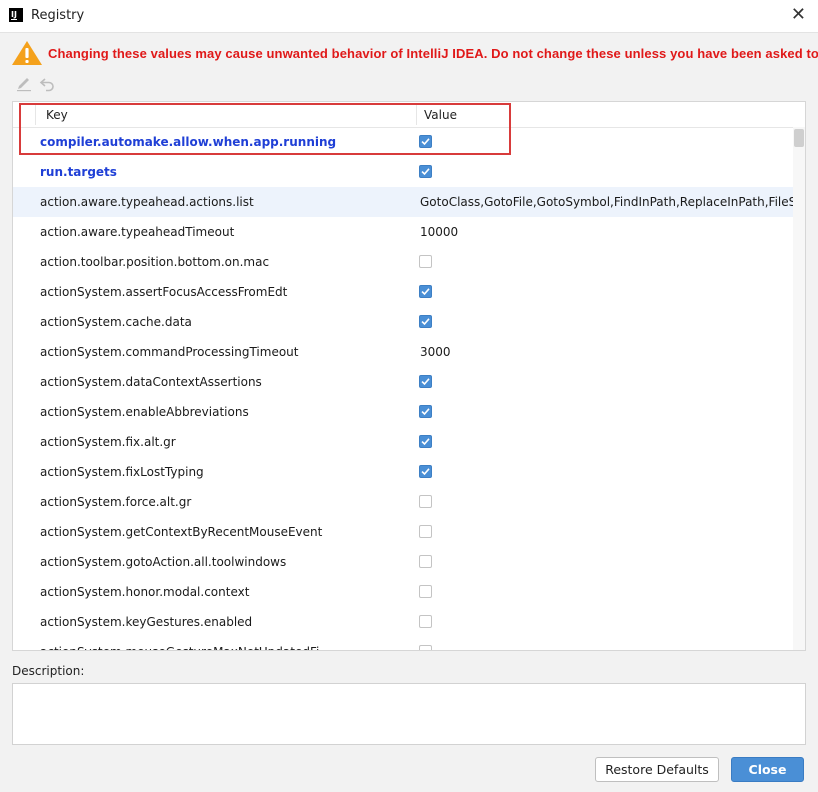  What do you see at coordinates (163, 562) in the screenshot?
I see `row-key: actionSystem.gotoAction.all.toolwindows` at bounding box center [163, 562].